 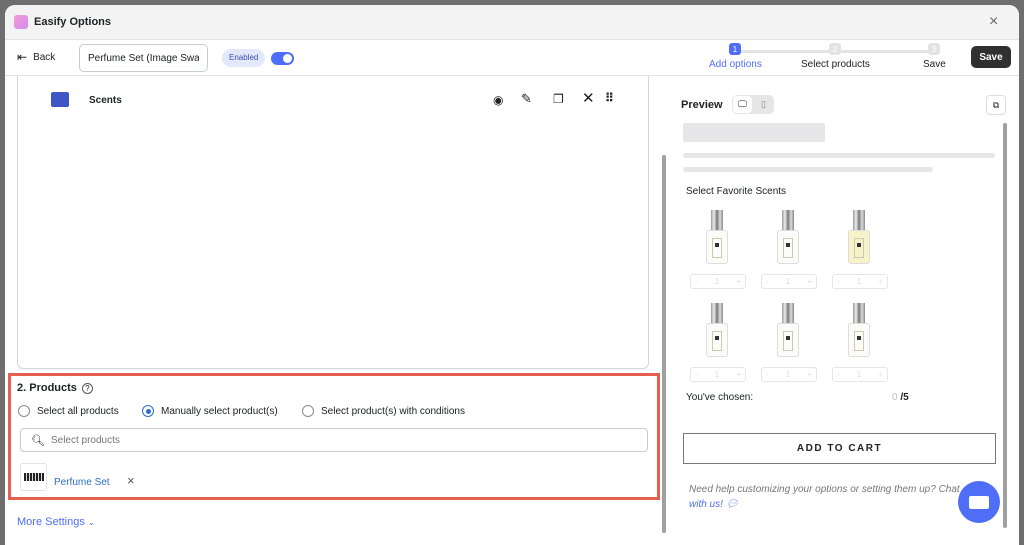 What do you see at coordinates (33, 477) in the screenshot?
I see `product-thumbnail` at bounding box center [33, 477].